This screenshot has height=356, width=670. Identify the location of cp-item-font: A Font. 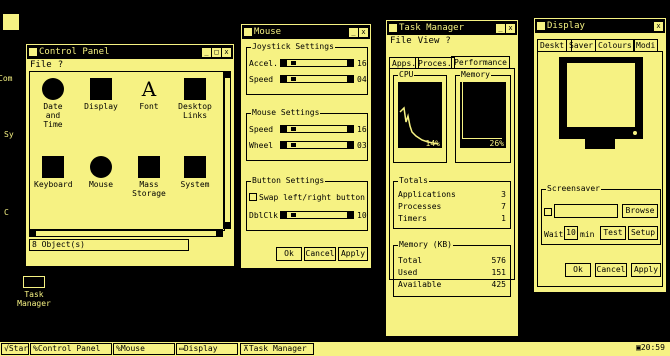
(149, 94).